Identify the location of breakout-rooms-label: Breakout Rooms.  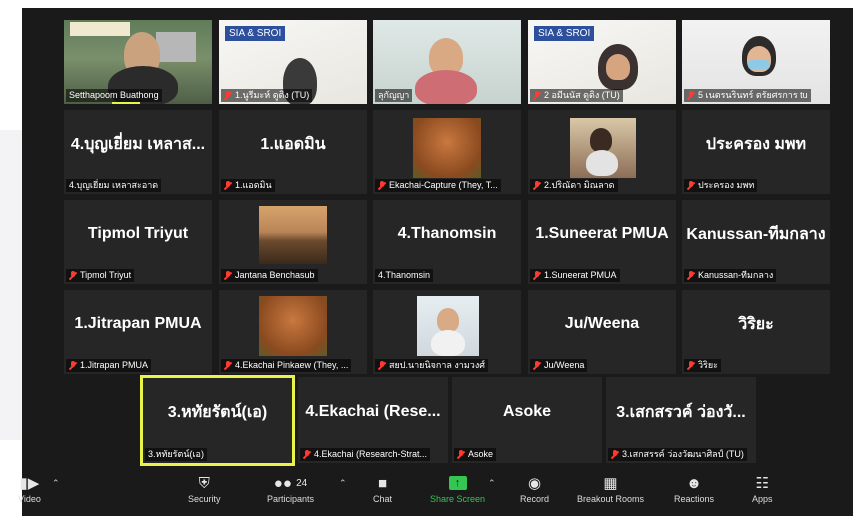
(611, 499).